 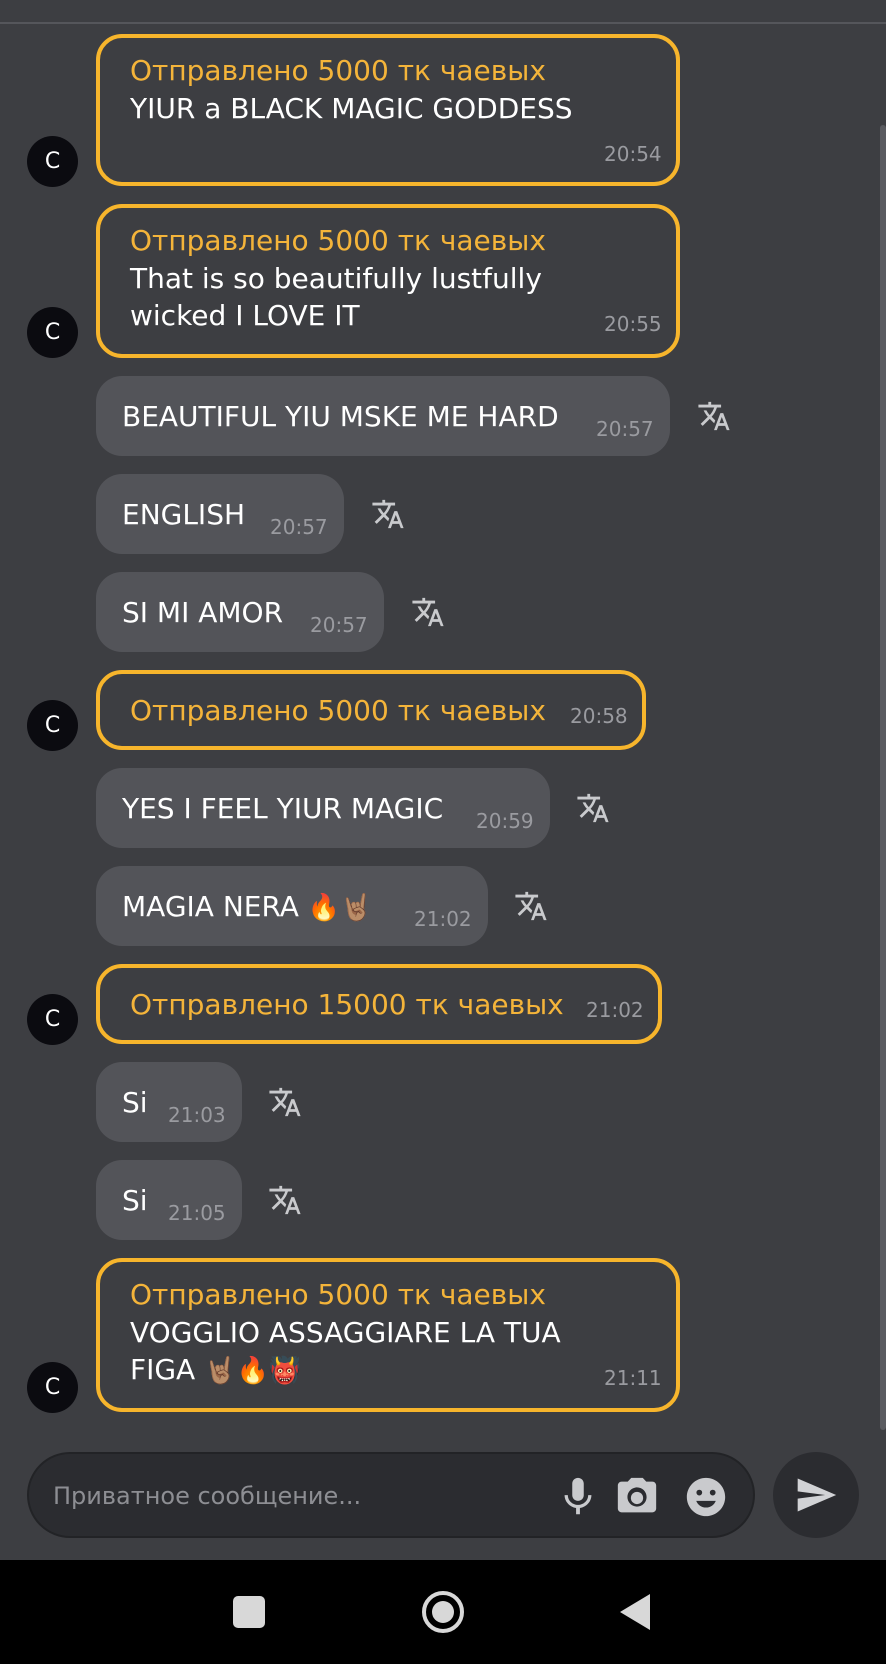 I want to click on message-bubble: BEAUTIFUL YIU MSKE ME HARD 20:57, so click(x=383, y=416).